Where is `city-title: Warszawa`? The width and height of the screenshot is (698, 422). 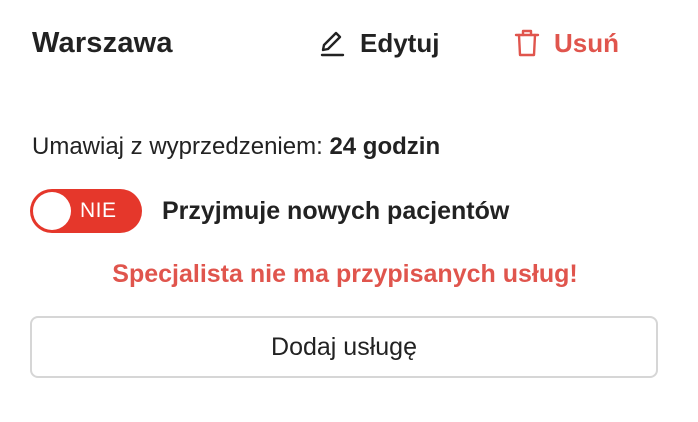 city-title: Warszawa is located at coordinates (102, 43).